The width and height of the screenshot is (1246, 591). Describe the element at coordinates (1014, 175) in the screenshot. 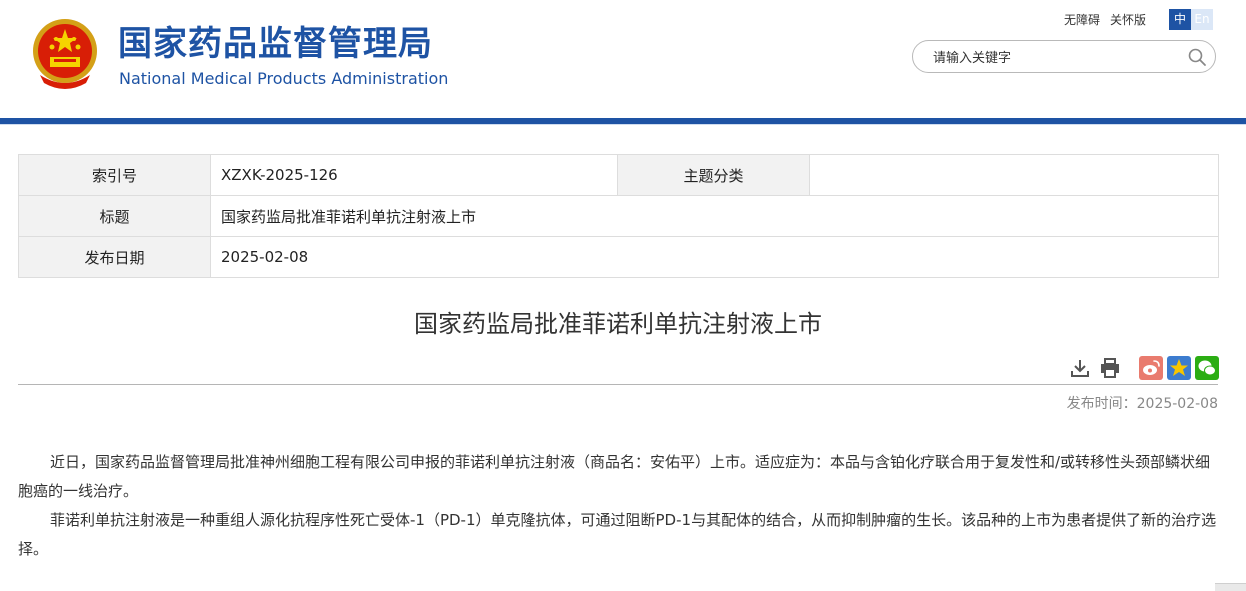

I see `topic-value` at that location.